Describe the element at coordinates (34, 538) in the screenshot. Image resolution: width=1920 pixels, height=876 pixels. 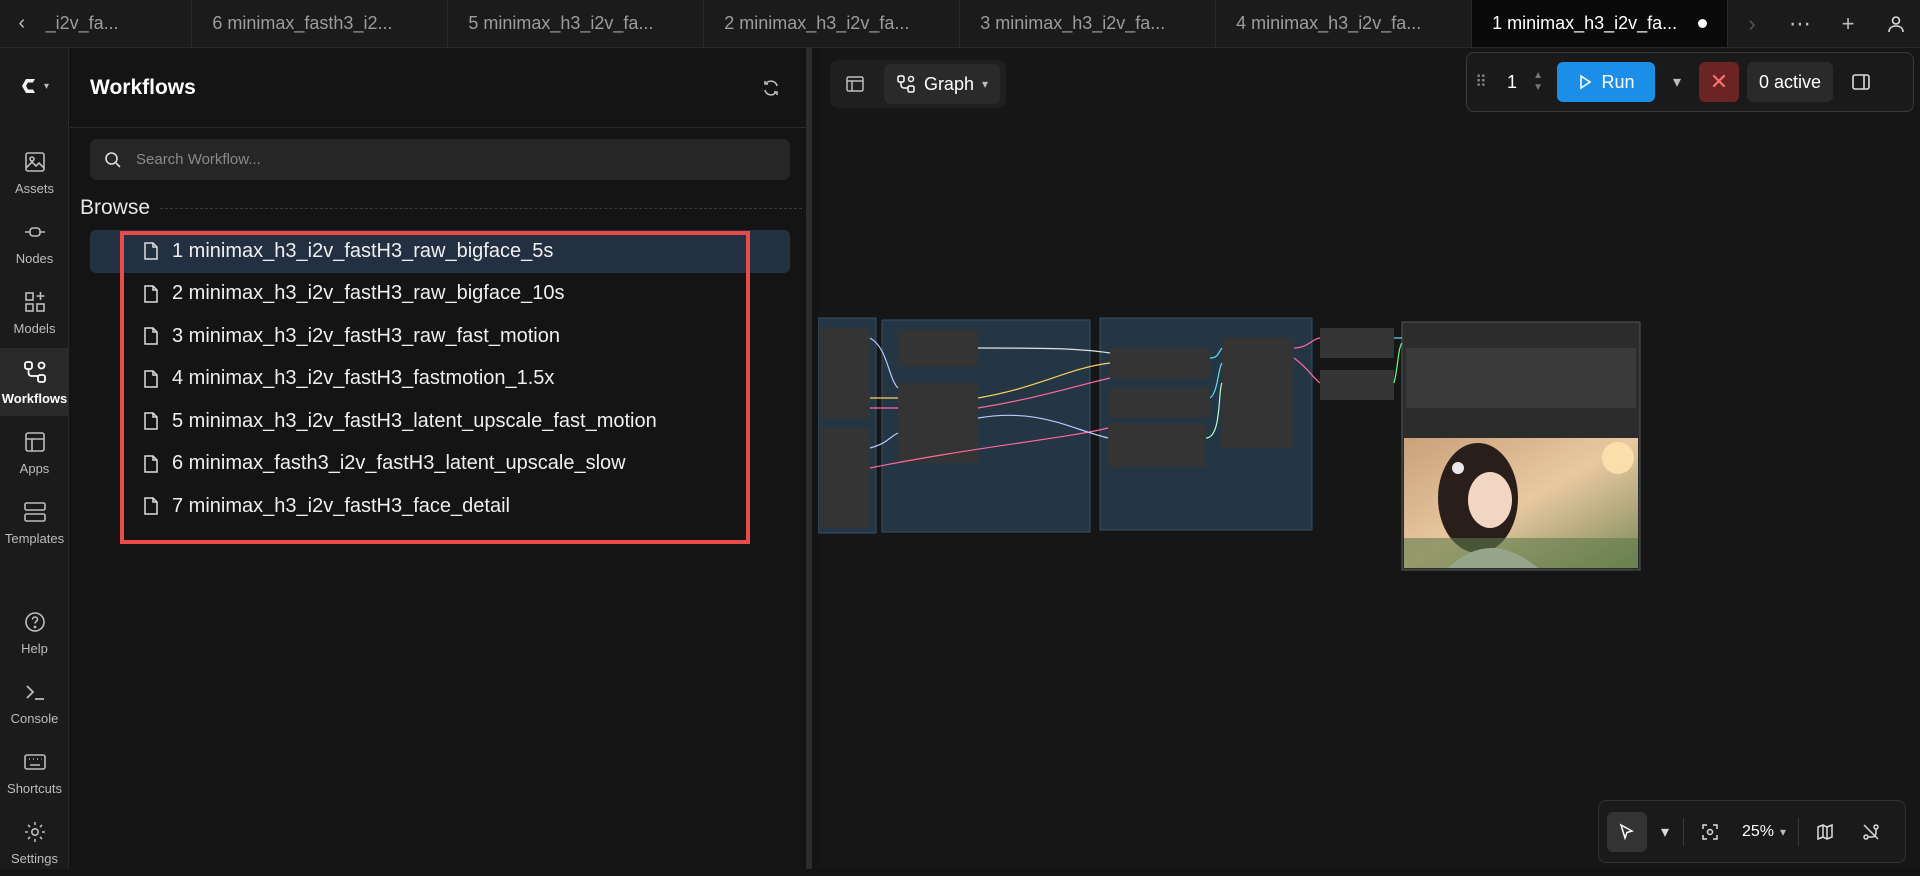
I see `rail-label: Templates` at that location.